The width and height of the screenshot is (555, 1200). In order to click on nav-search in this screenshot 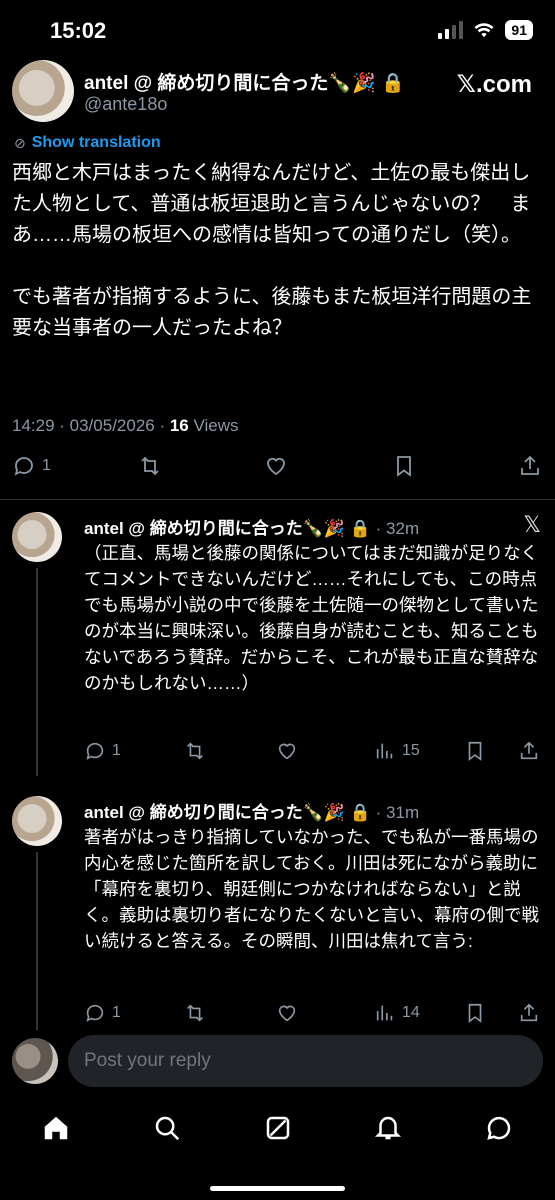, I will do `click(167, 1128)`.